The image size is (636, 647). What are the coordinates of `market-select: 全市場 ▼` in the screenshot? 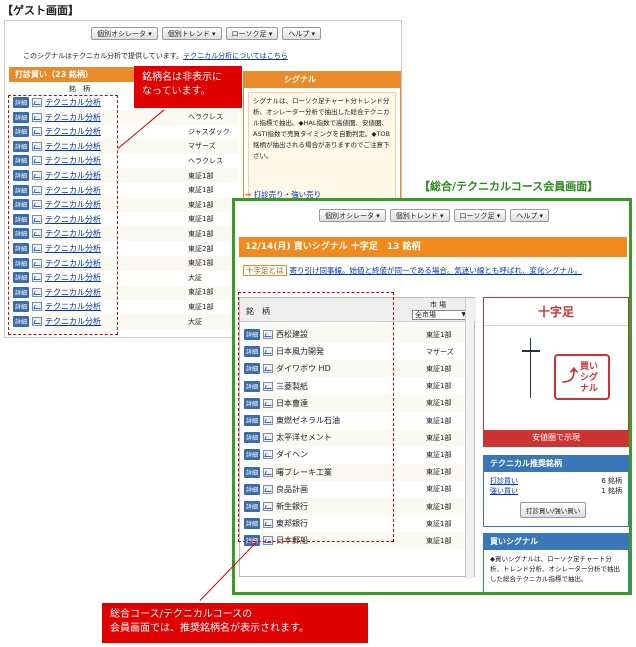 It's located at (440, 315).